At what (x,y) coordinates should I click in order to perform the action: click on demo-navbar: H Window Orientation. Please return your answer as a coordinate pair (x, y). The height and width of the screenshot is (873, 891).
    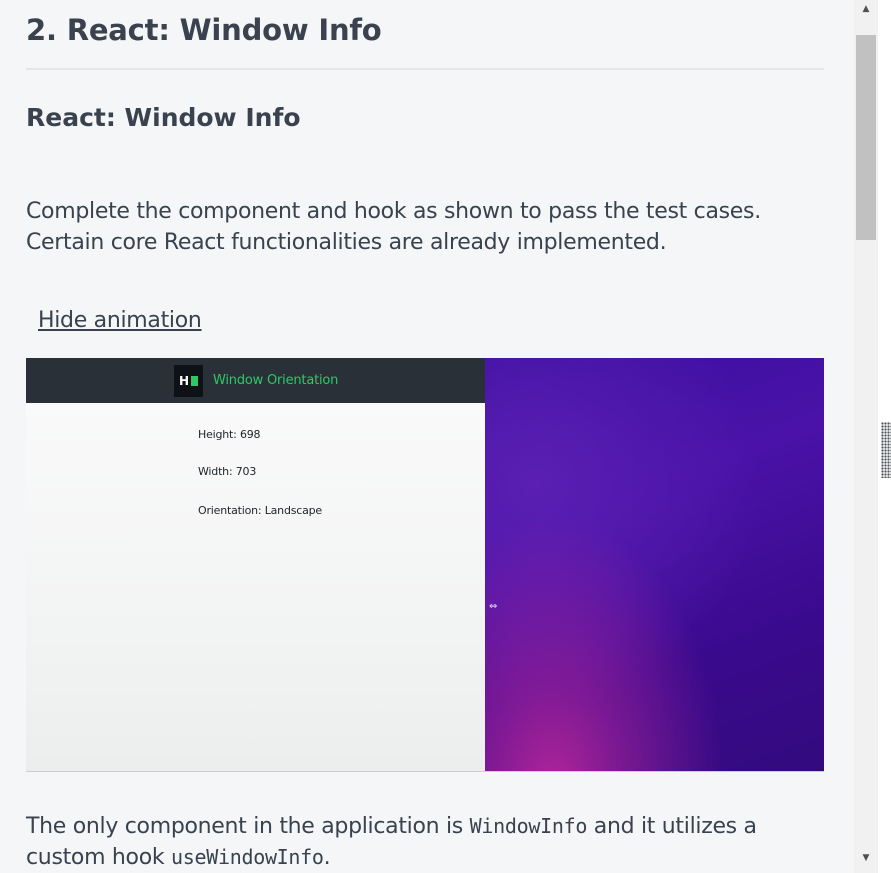
    Looking at the image, I should click on (255, 380).